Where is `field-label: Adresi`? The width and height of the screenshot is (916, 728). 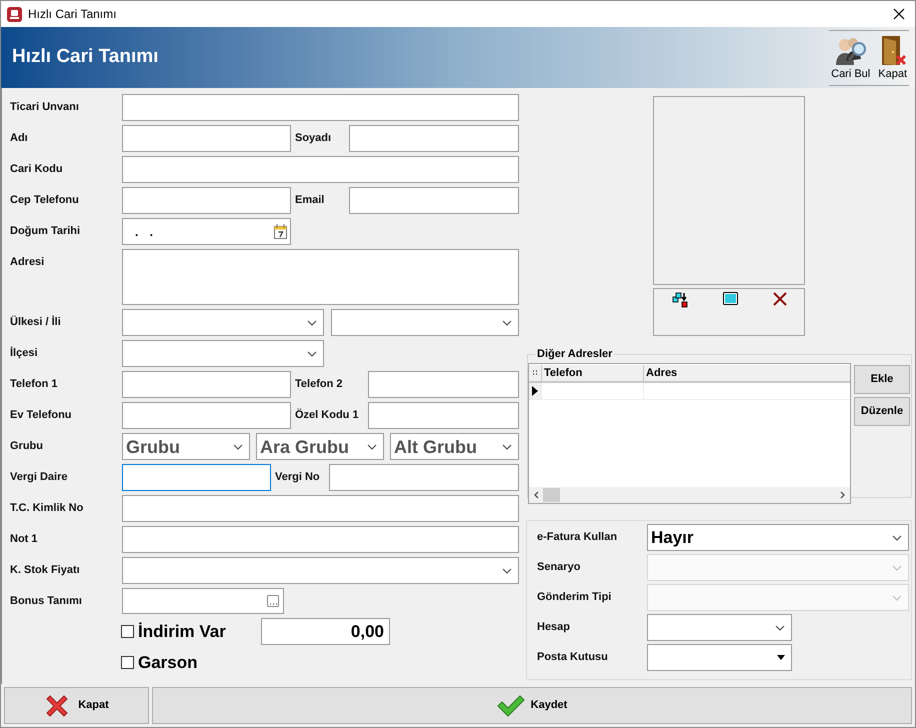
field-label: Adresi is located at coordinates (28, 262).